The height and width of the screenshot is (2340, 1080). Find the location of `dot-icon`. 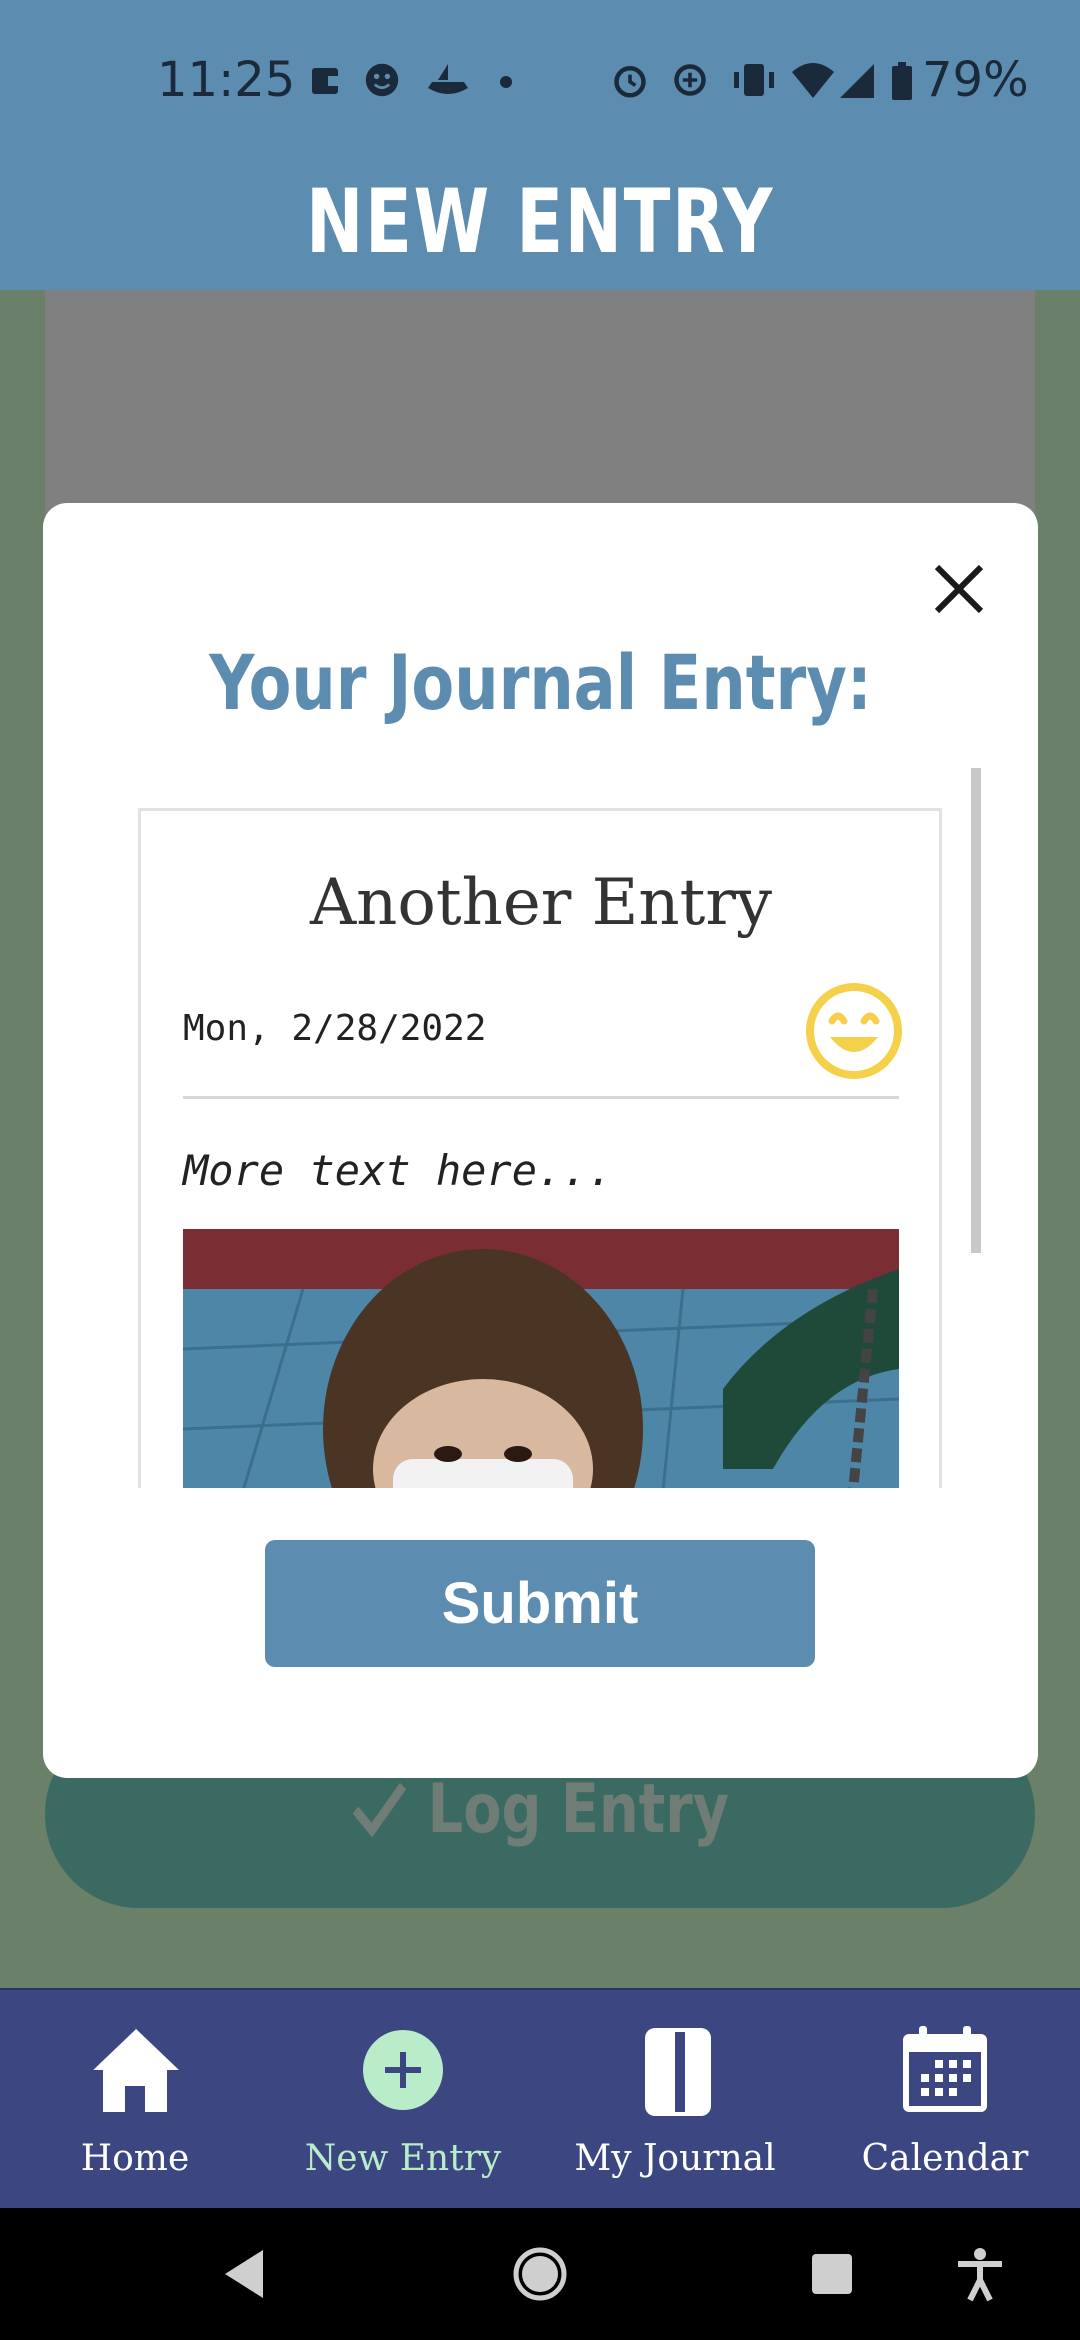

dot-icon is located at coordinates (506, 82).